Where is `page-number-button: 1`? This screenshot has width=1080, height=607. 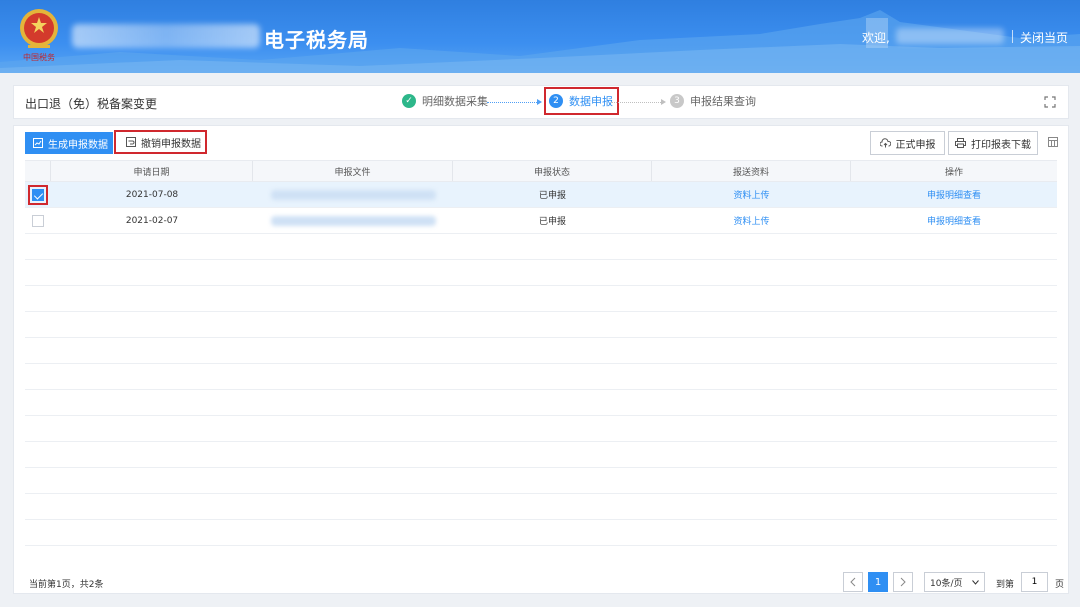 page-number-button: 1 is located at coordinates (878, 582).